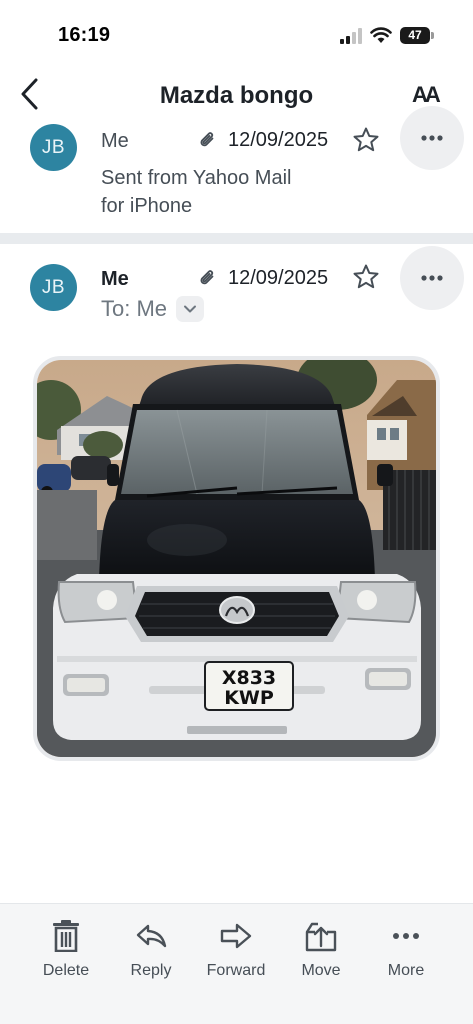 This screenshot has height=1024, width=473. What do you see at coordinates (321, 970) in the screenshot?
I see `move-label: Move` at bounding box center [321, 970].